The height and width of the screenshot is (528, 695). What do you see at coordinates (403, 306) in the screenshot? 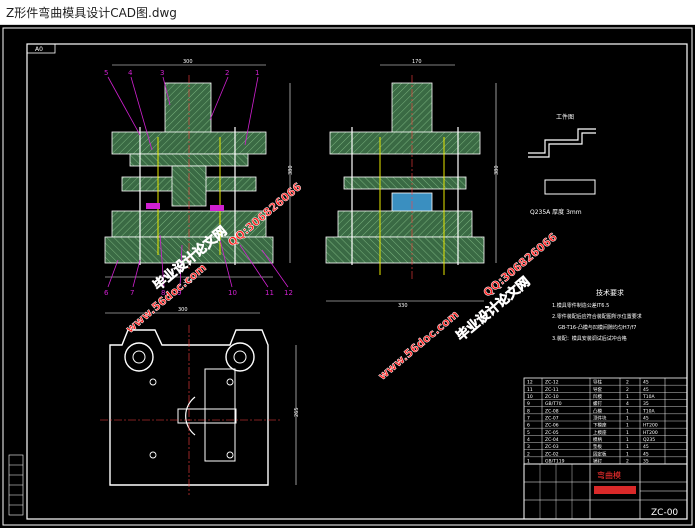
I see `dim-bottom-width-right: 330` at bounding box center [403, 306].